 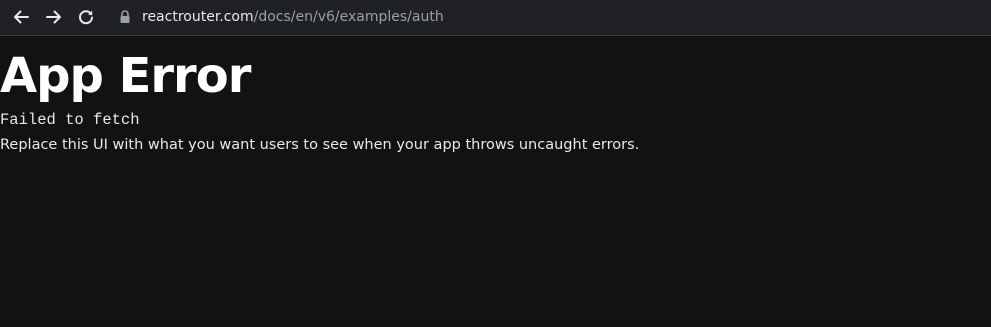 I want to click on reload-icon, so click(x=86, y=17).